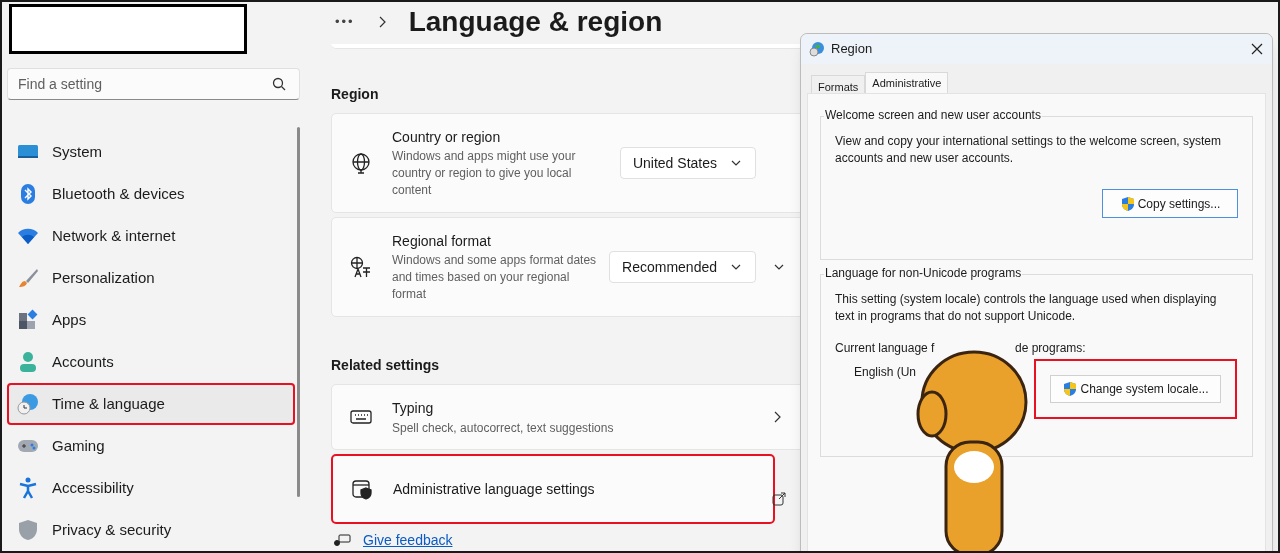 The image size is (1280, 553). Describe the element at coordinates (1028, 150) in the screenshot. I see `group-description: View and copy your international settings to the welcome screen, system accounts and new user accounts.` at that location.